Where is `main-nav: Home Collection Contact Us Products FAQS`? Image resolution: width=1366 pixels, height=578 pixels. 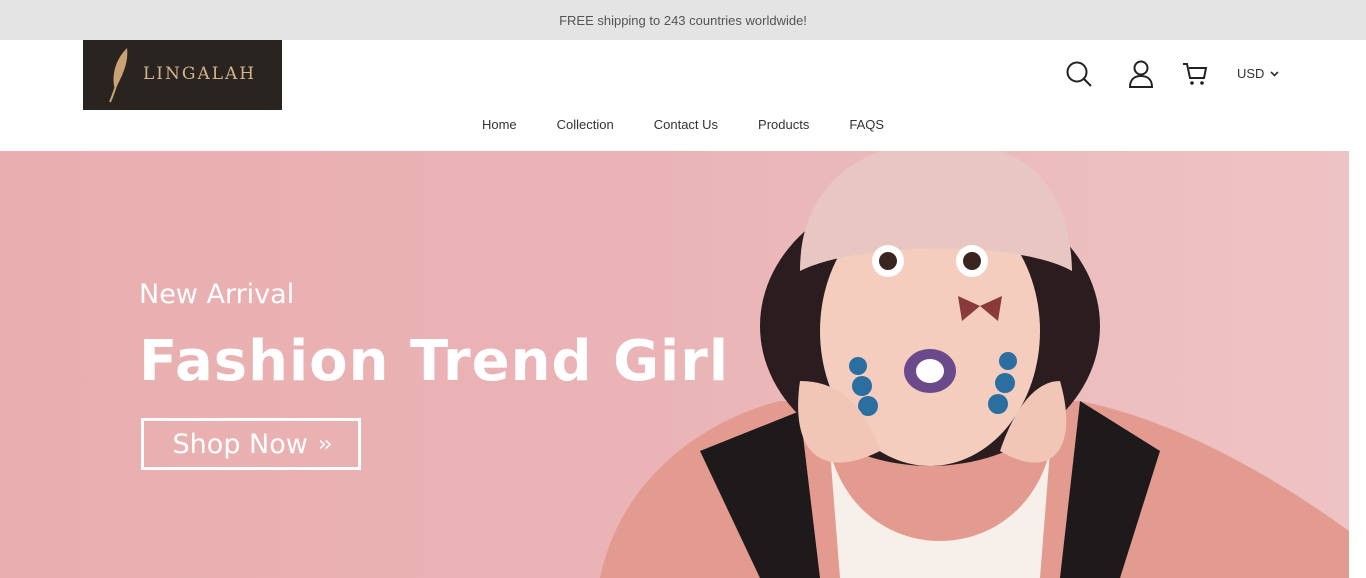
main-nav: Home Collection Contact Us Products FAQS is located at coordinates (683, 124).